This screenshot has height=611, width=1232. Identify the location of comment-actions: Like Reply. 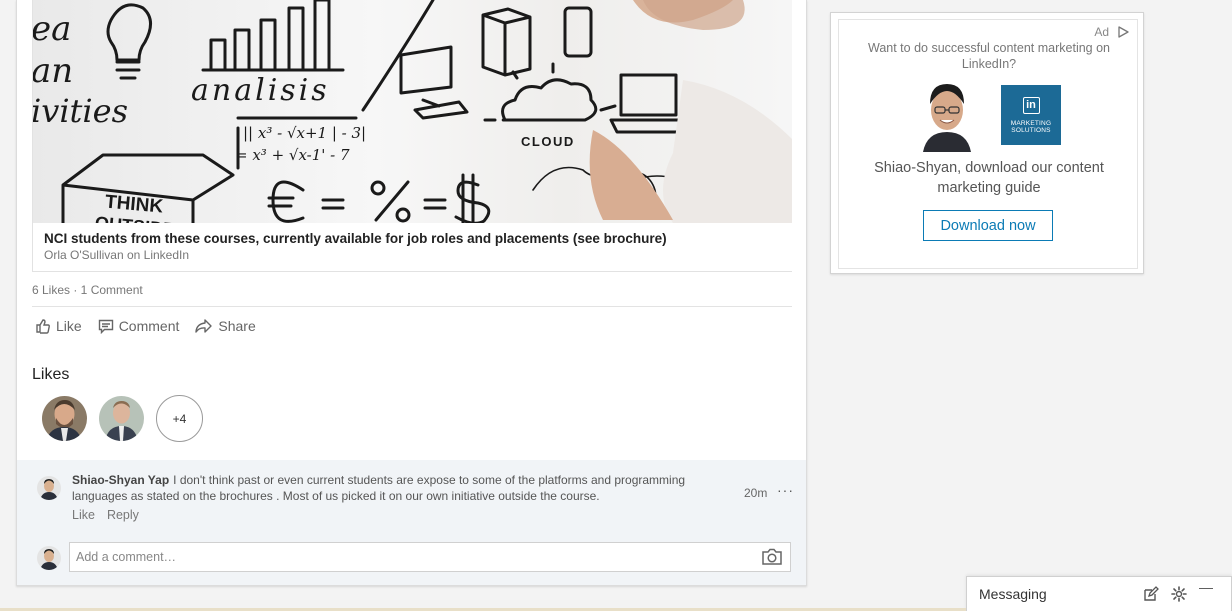
(105, 515).